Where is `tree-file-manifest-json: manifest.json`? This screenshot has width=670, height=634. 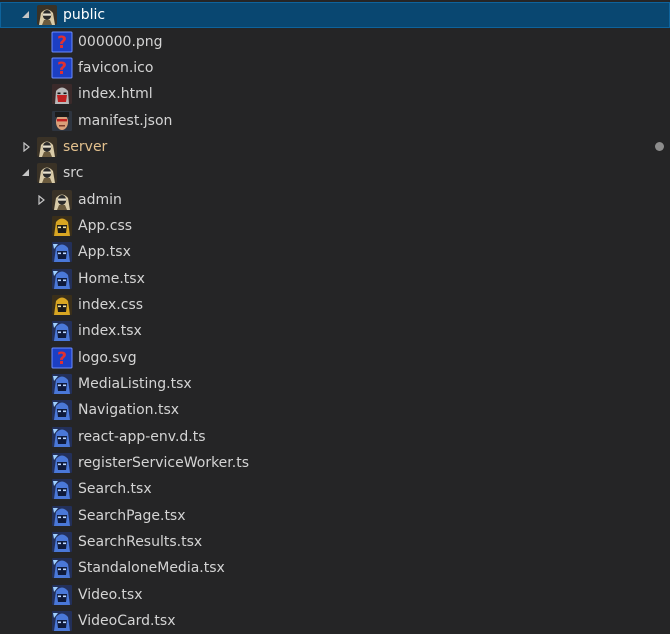 tree-file-manifest-json: manifest.json is located at coordinates (335, 120).